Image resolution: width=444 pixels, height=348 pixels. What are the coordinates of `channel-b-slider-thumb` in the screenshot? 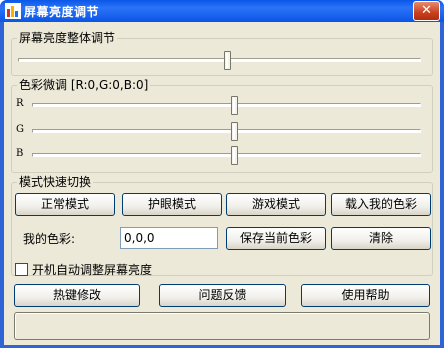 It's located at (234, 155).